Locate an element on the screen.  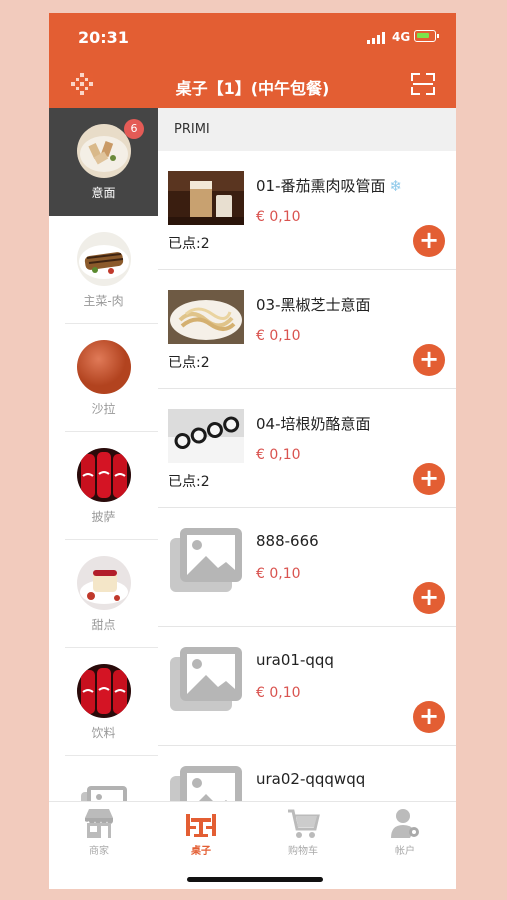
product-name: ura01-qqq is located at coordinates (295, 660).